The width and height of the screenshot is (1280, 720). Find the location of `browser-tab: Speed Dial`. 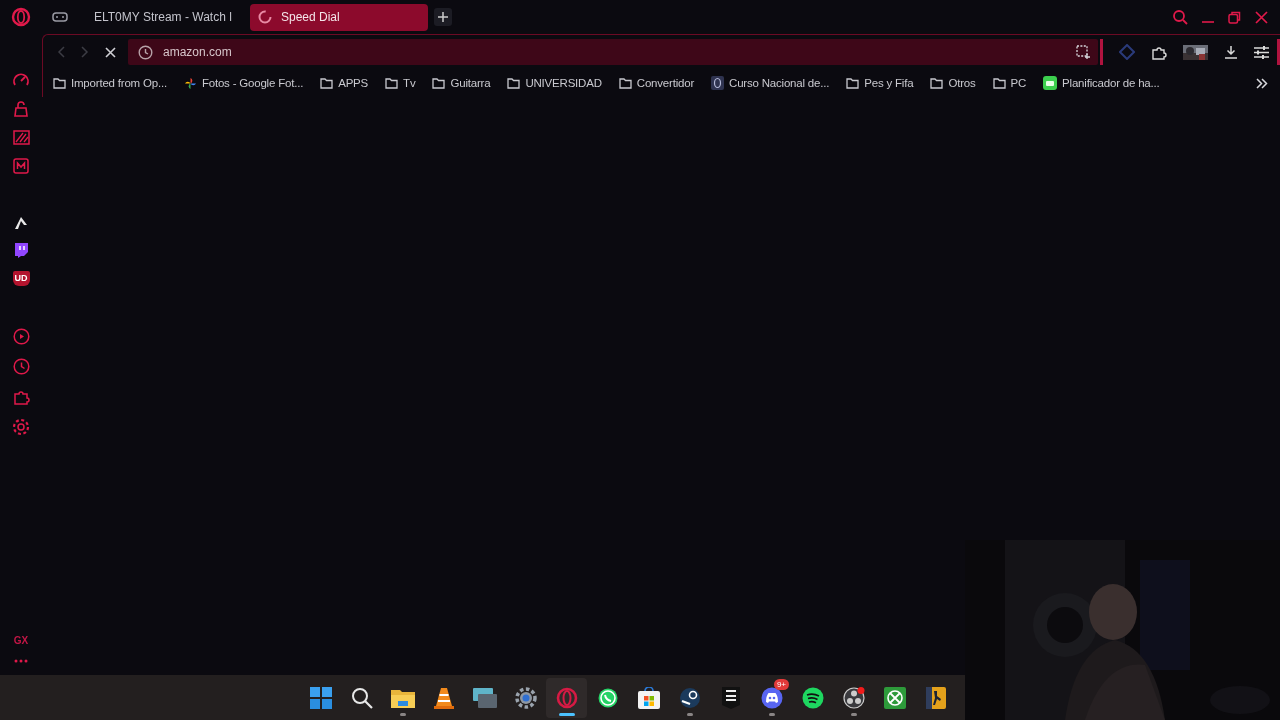

browser-tab: Speed Dial is located at coordinates (339, 17).